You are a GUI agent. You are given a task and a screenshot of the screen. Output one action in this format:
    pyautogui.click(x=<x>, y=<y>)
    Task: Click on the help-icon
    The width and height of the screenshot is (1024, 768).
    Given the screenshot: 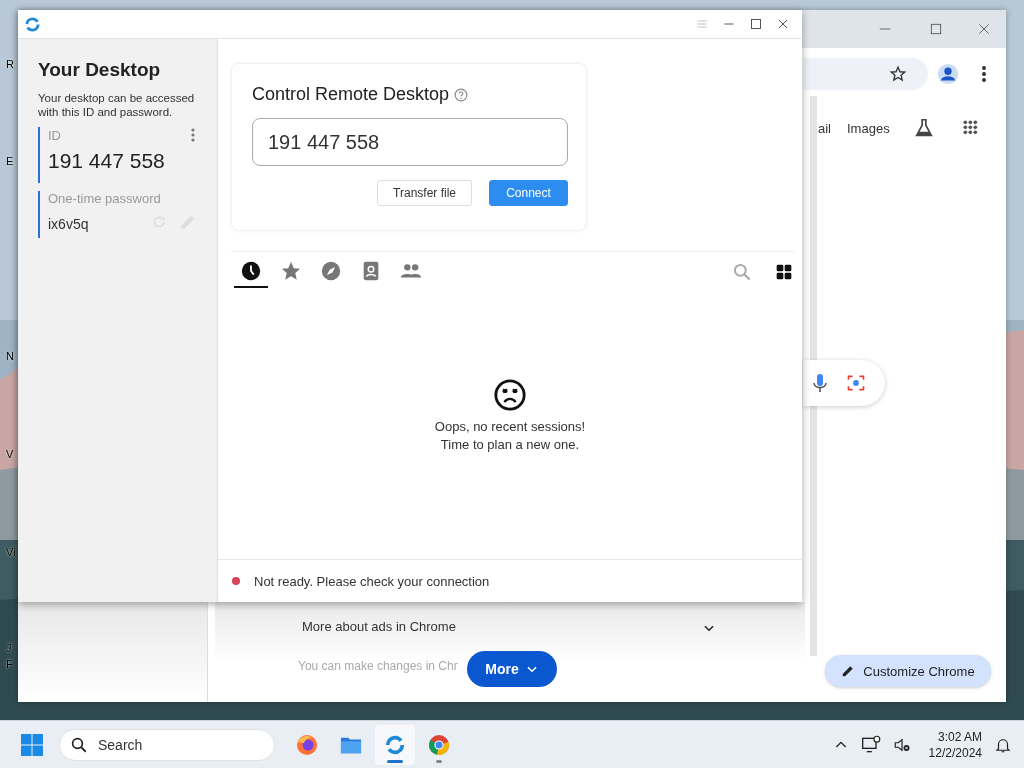 What is the action you would take?
    pyautogui.click(x=461, y=94)
    